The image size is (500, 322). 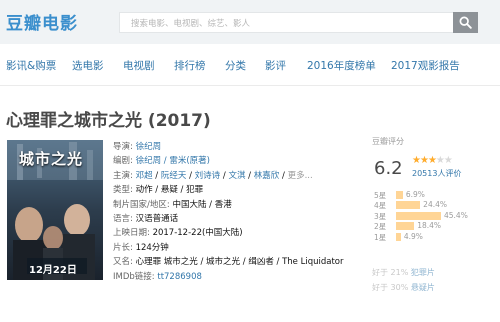 What do you see at coordinates (179, 277) in the screenshot?
I see `imdb-link: tt7286908` at bounding box center [179, 277].